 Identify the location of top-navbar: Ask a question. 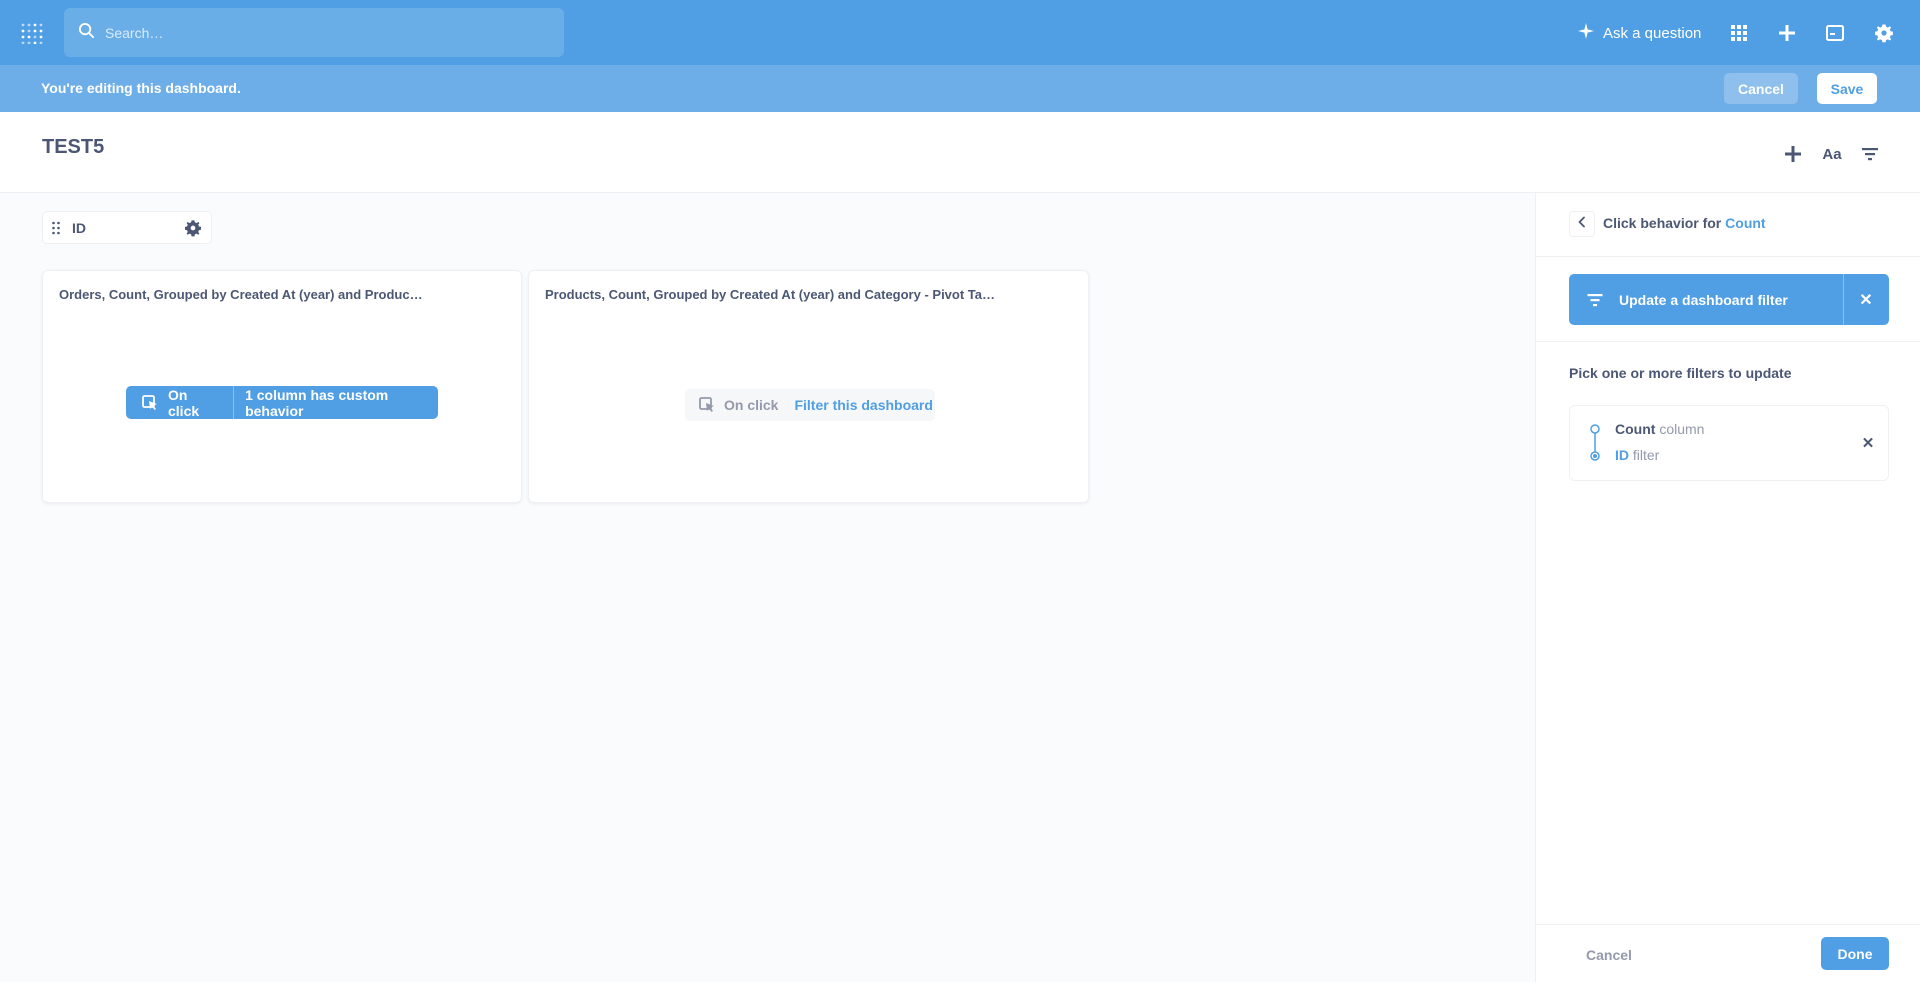
(960, 32).